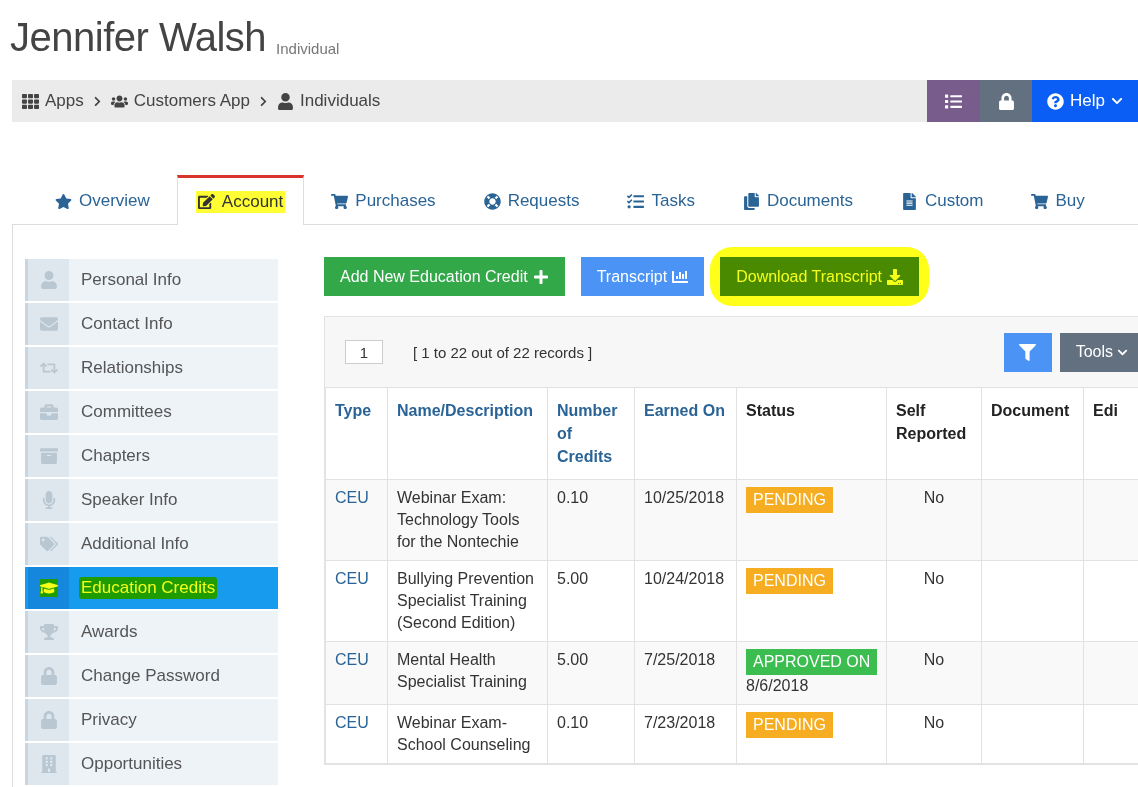  Describe the element at coordinates (1098, 352) in the screenshot. I see `tools-button: Tools` at that location.